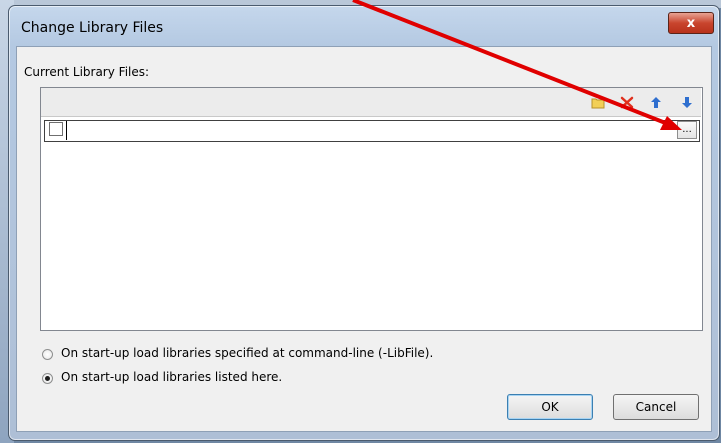 This screenshot has width=721, height=443. I want to click on annotation-arrow, so click(517, 65).